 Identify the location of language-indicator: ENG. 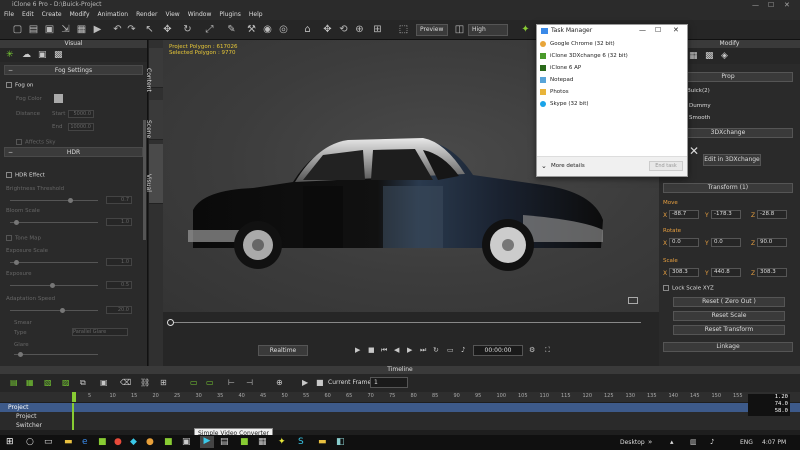
(746, 442).